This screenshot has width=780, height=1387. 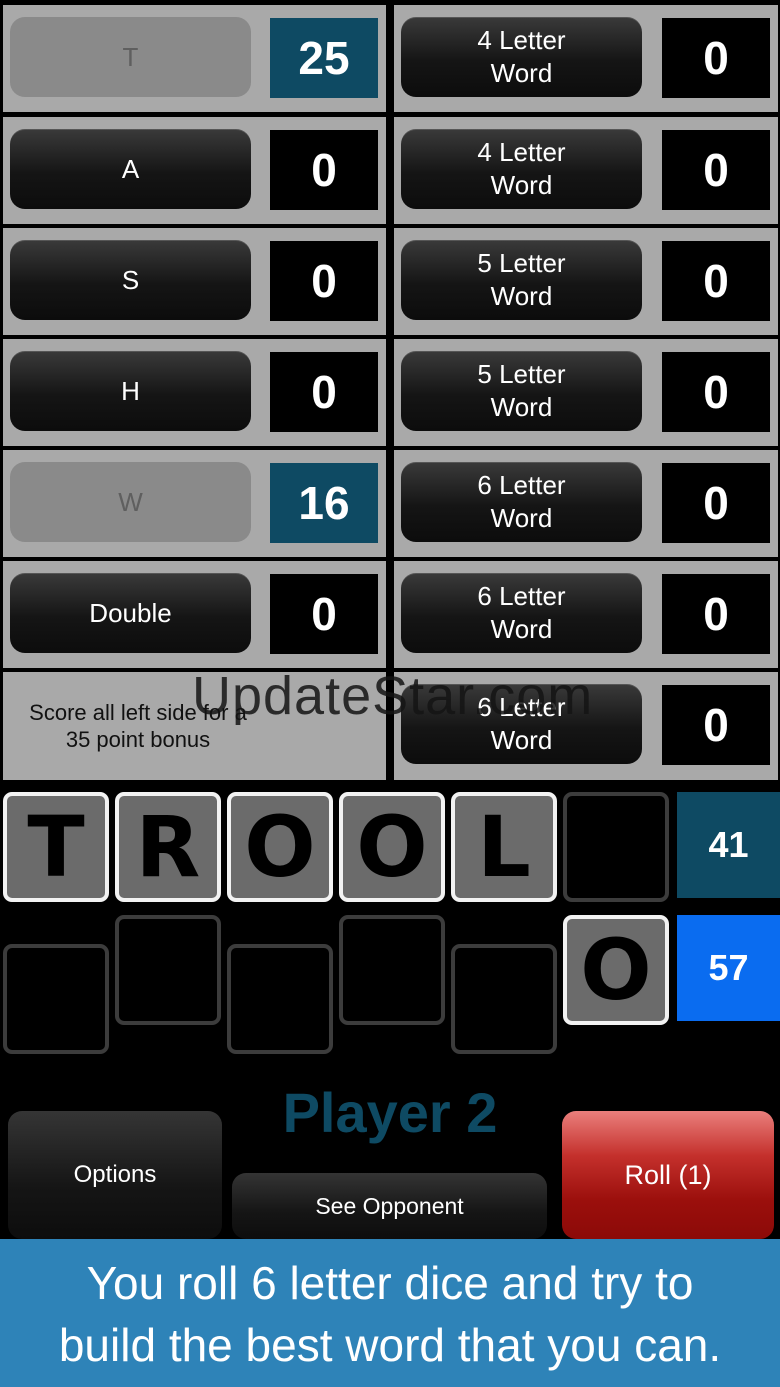 What do you see at coordinates (728, 968) in the screenshot?
I see `dice-total: 57` at bounding box center [728, 968].